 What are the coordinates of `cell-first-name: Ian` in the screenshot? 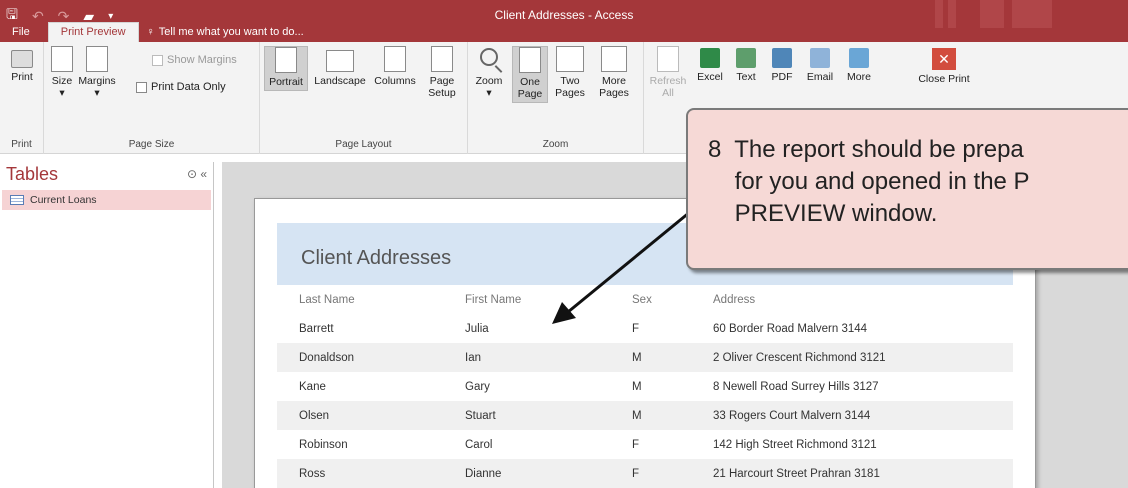 It's located at (473, 357).